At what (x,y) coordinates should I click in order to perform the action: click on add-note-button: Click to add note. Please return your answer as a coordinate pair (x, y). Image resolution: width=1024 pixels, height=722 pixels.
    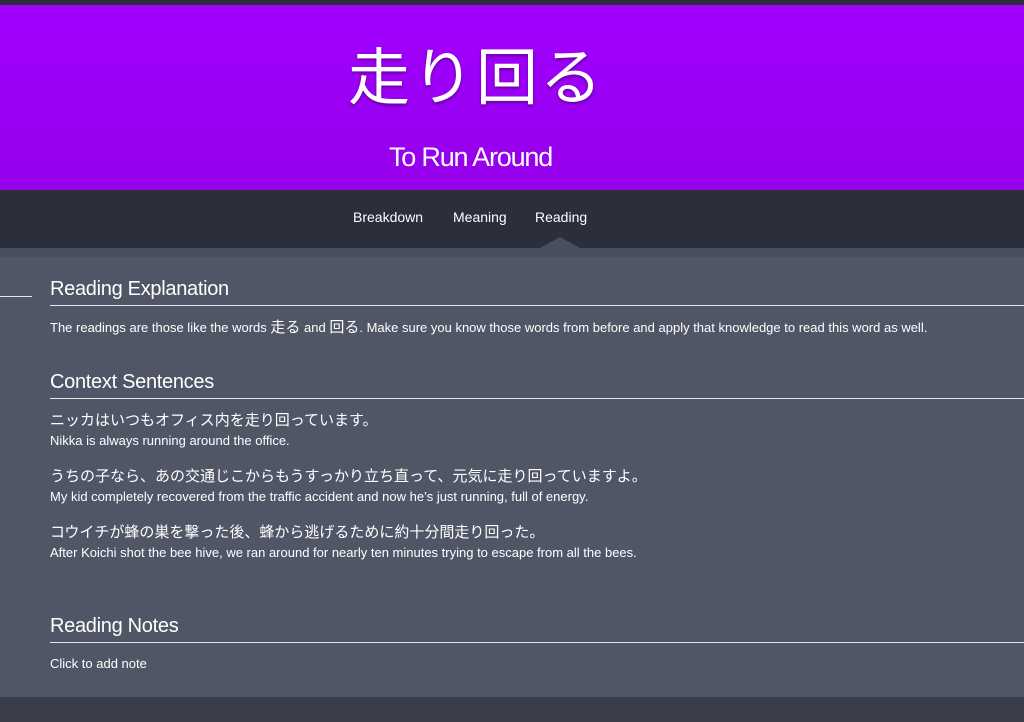
    Looking at the image, I should click on (537, 663).